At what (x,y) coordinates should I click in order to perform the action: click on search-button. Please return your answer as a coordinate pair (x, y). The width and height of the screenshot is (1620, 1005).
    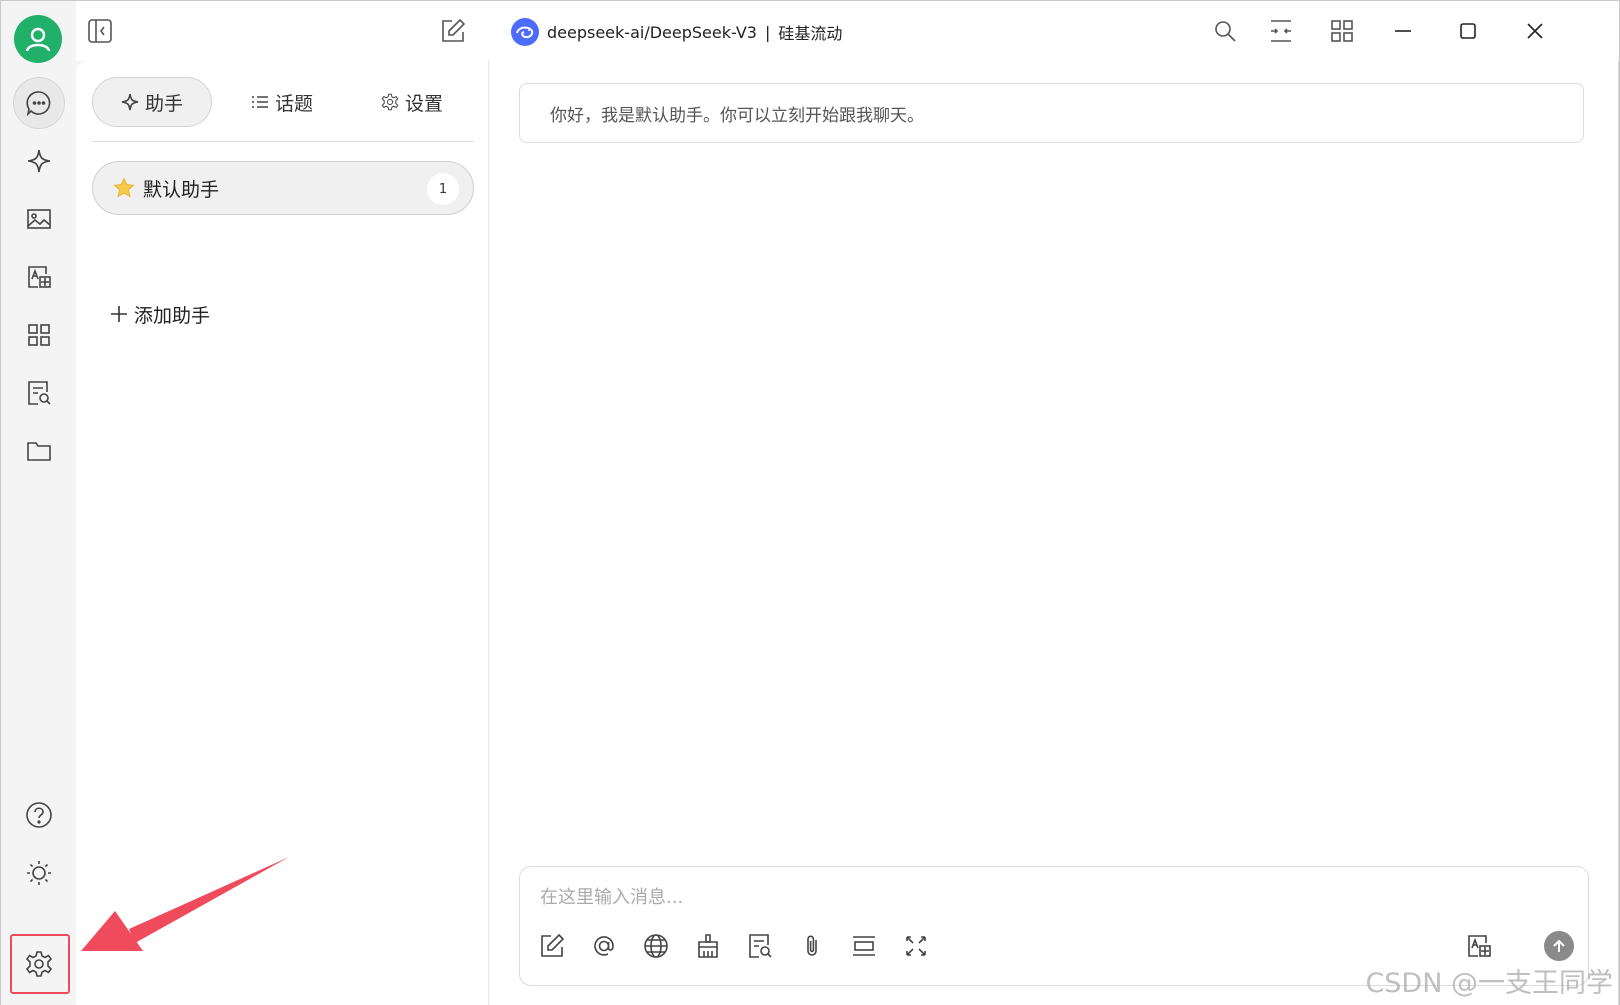
    Looking at the image, I should click on (1225, 31).